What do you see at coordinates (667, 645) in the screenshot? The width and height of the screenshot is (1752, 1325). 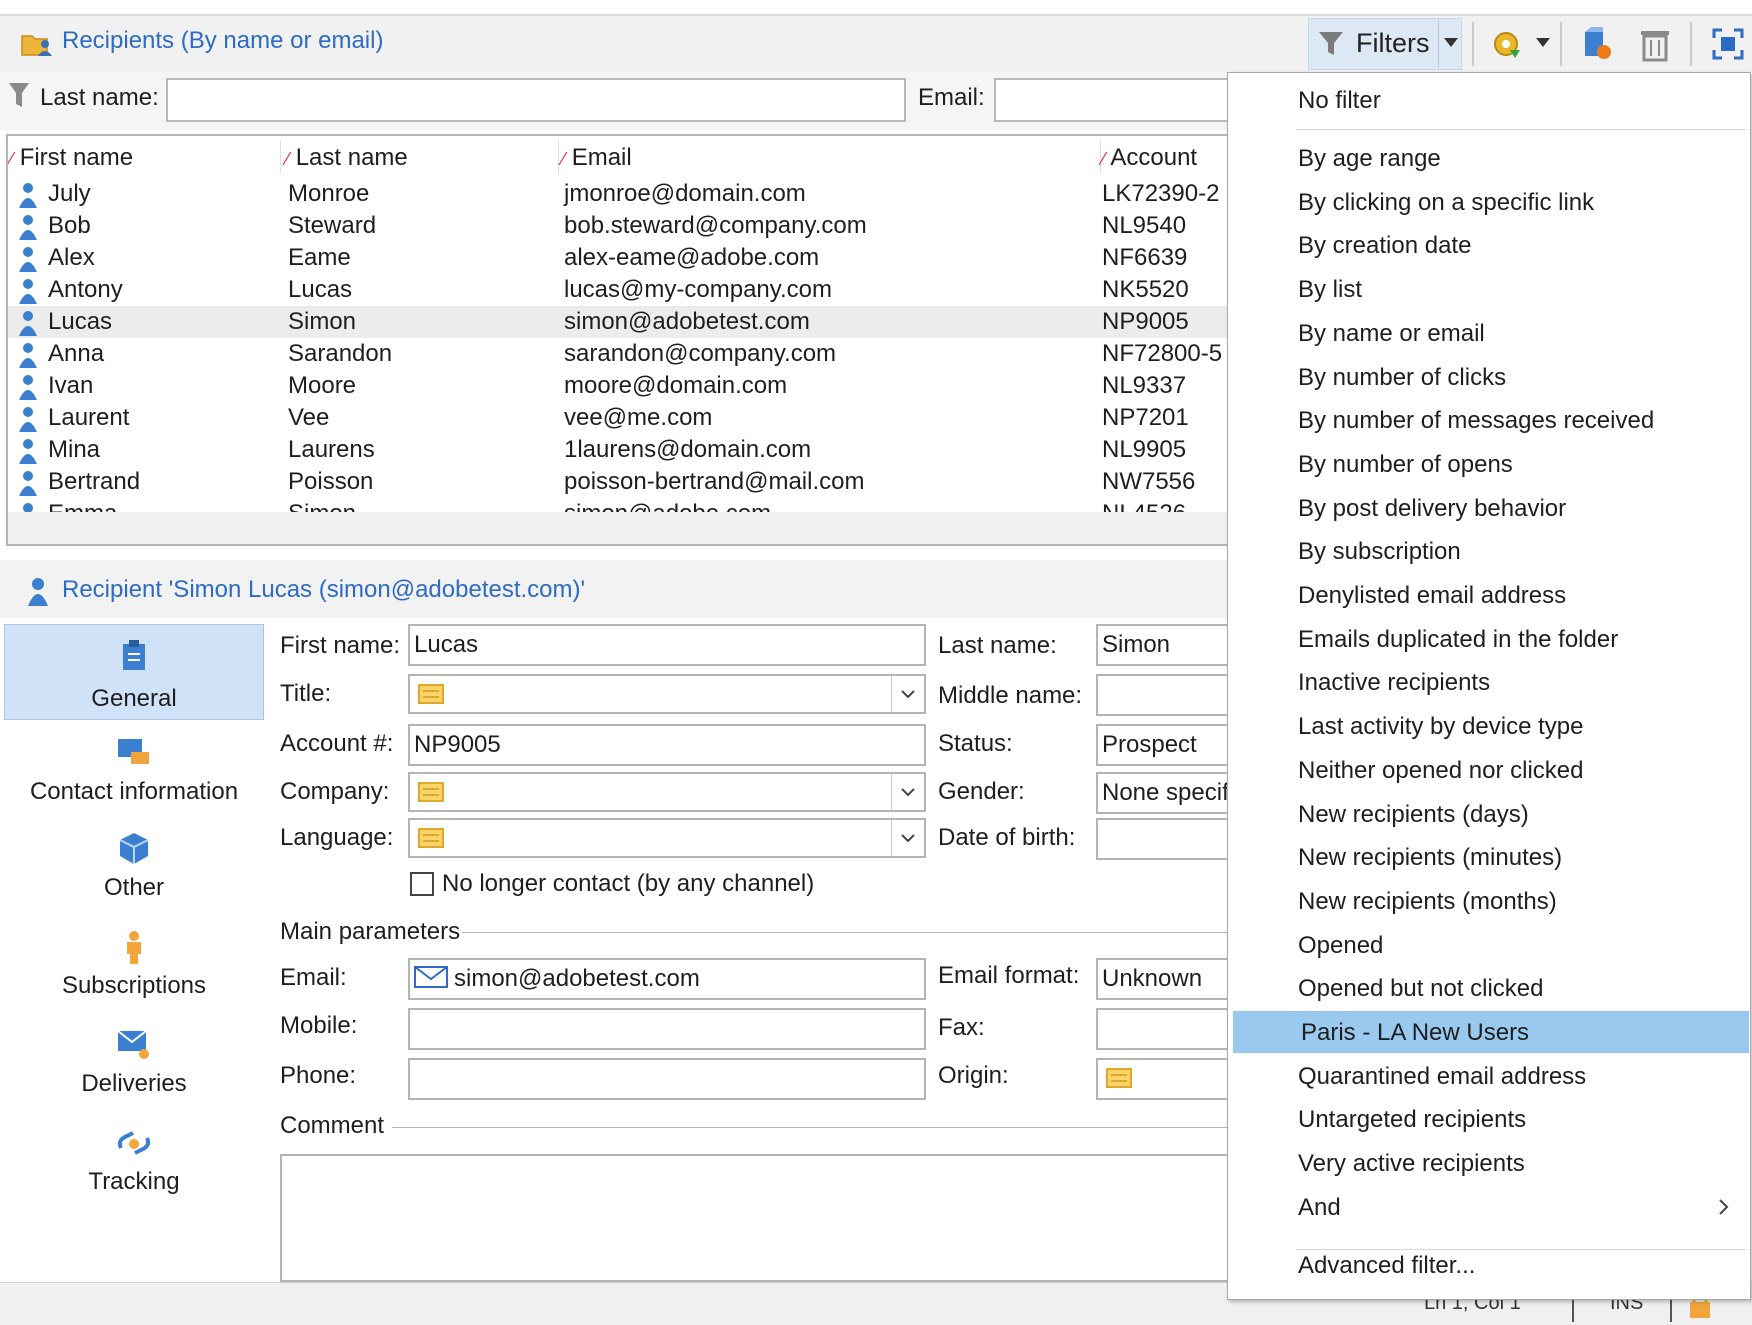 I see `first-name-field: Lucas` at bounding box center [667, 645].